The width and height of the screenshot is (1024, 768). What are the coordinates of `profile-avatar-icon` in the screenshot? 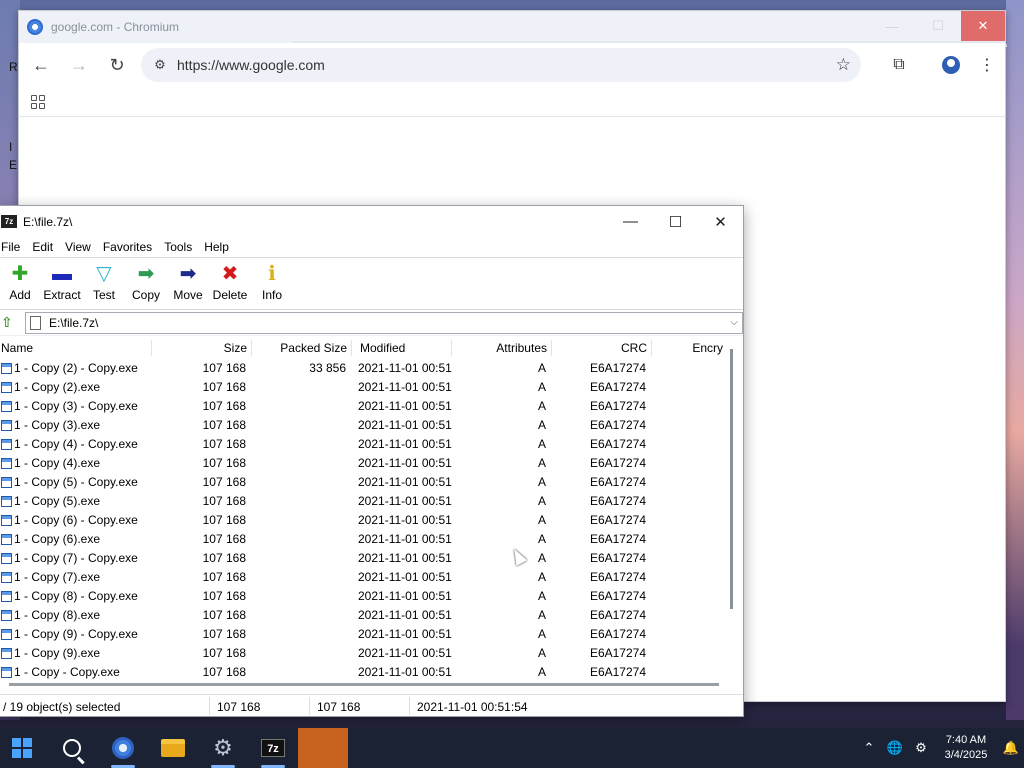 It's located at (951, 65).